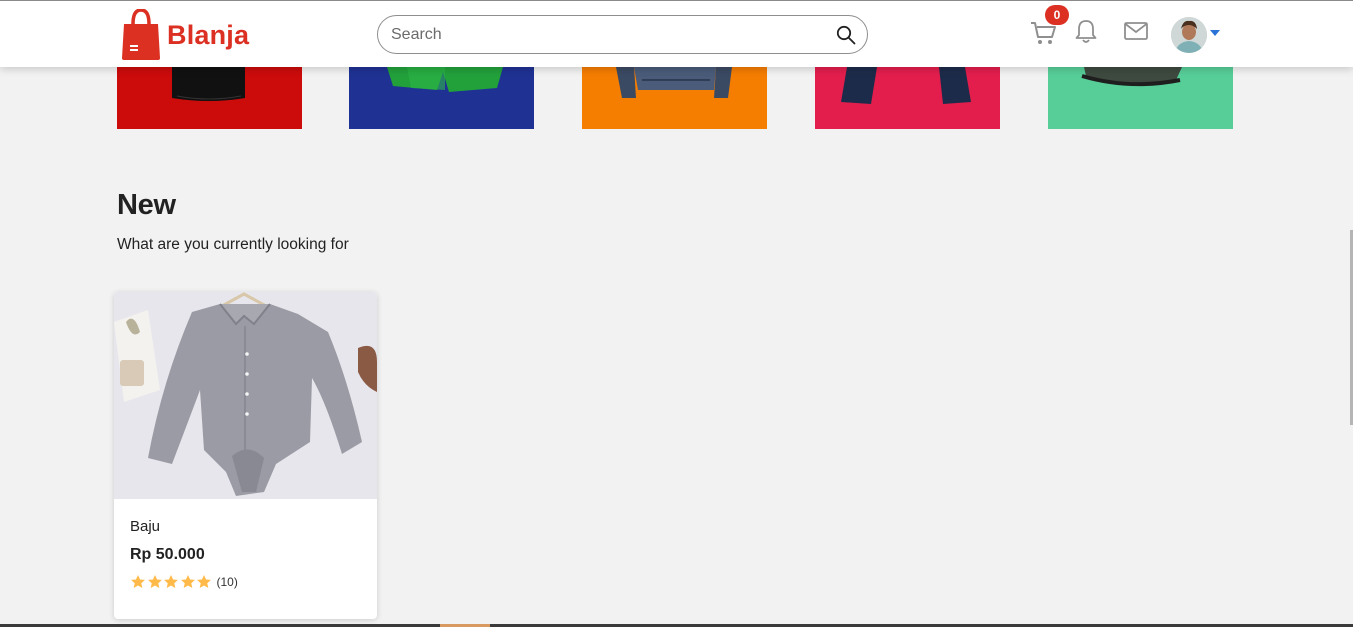 The width and height of the screenshot is (1353, 627). What do you see at coordinates (846, 35) in the screenshot?
I see `search-icon` at bounding box center [846, 35].